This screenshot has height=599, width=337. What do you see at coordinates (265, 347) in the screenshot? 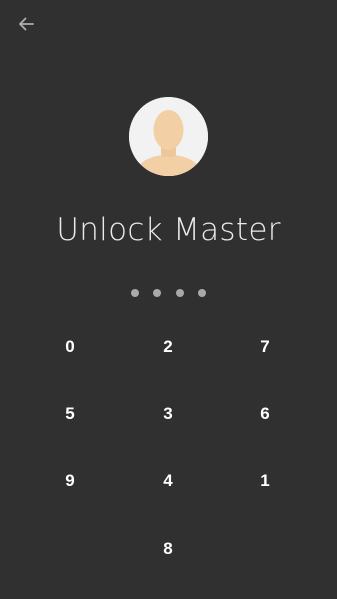
I see `key-7: 7` at bounding box center [265, 347].